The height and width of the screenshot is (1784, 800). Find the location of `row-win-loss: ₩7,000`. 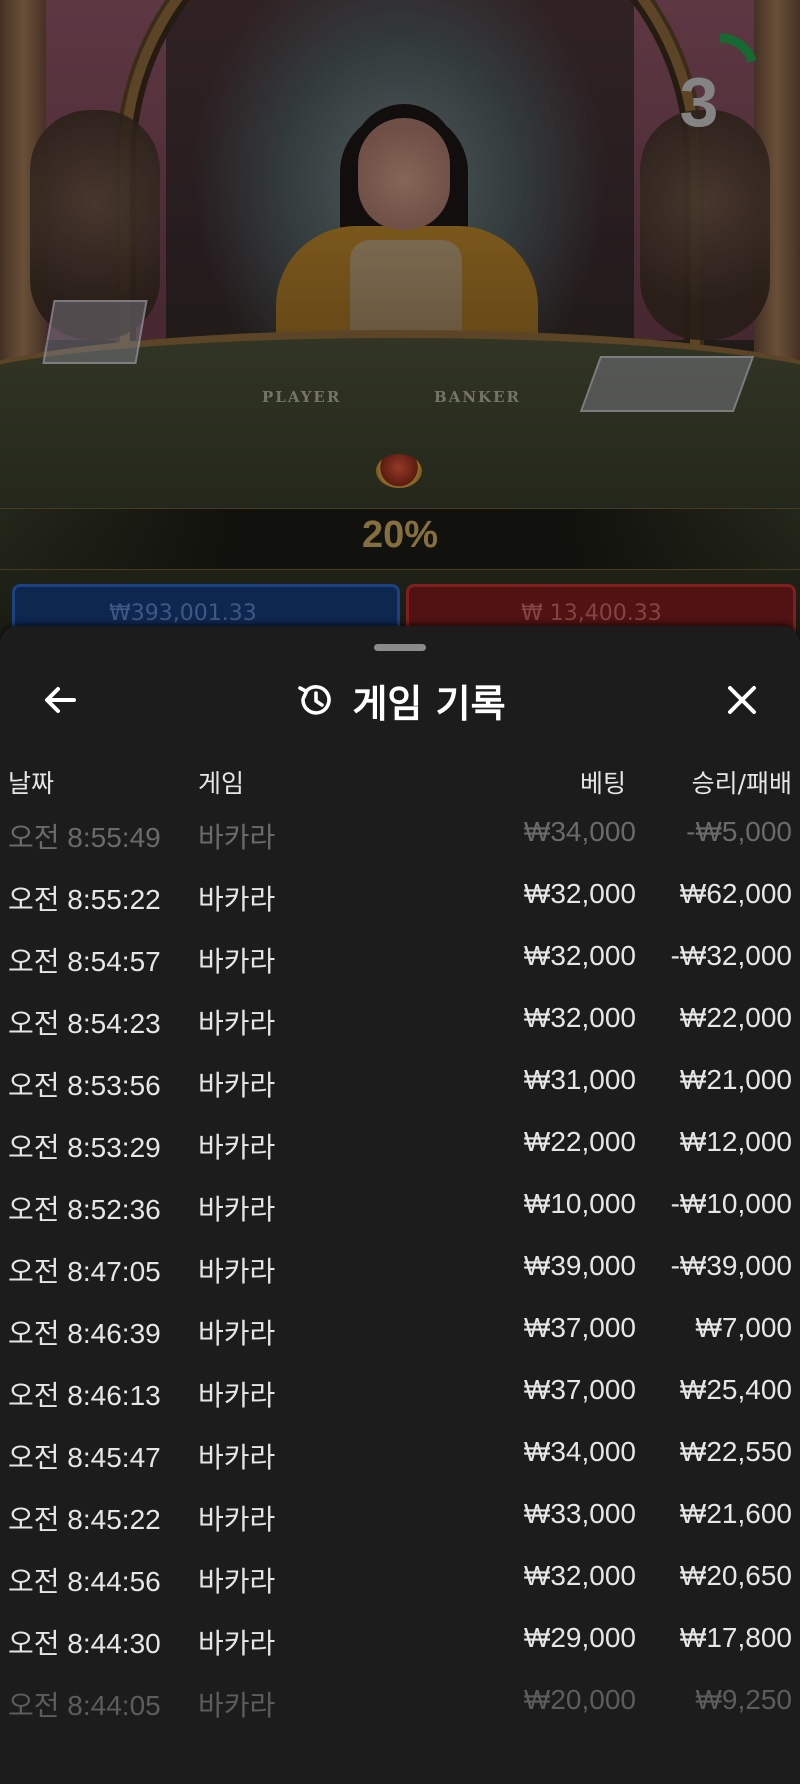

row-win-loss: ₩7,000 is located at coordinates (744, 1327).